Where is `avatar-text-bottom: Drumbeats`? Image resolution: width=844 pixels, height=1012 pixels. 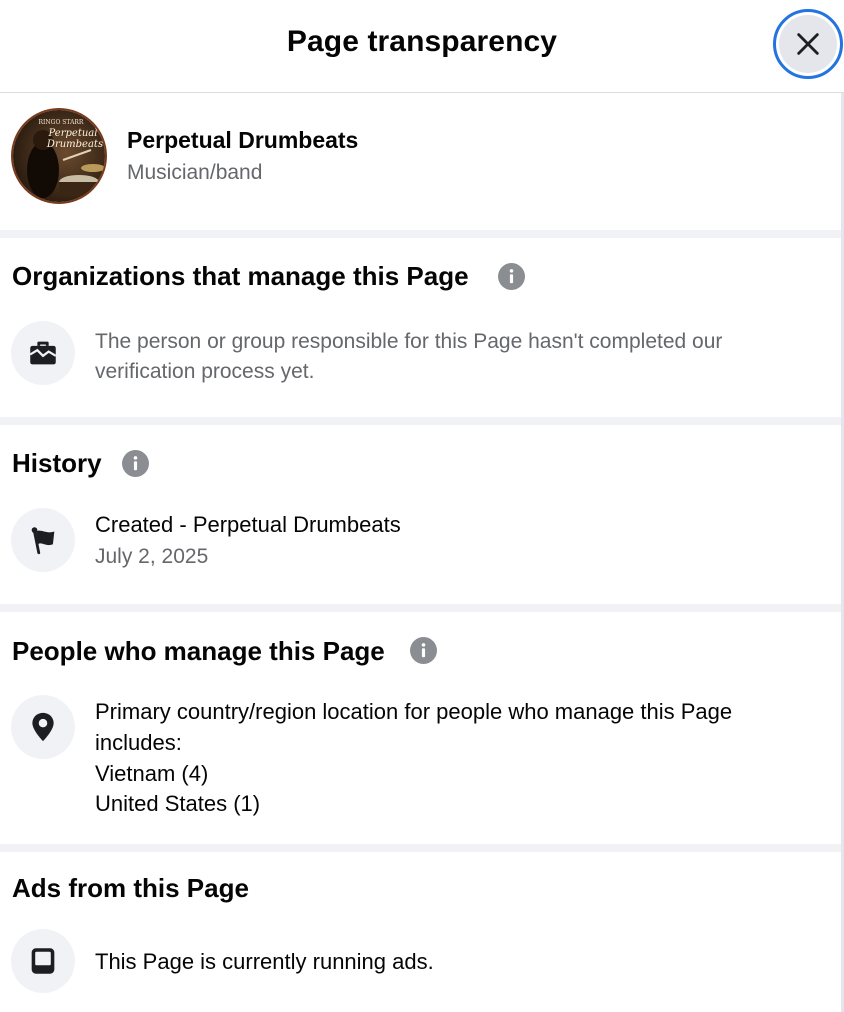 avatar-text-bottom: Drumbeats is located at coordinates (74, 144).